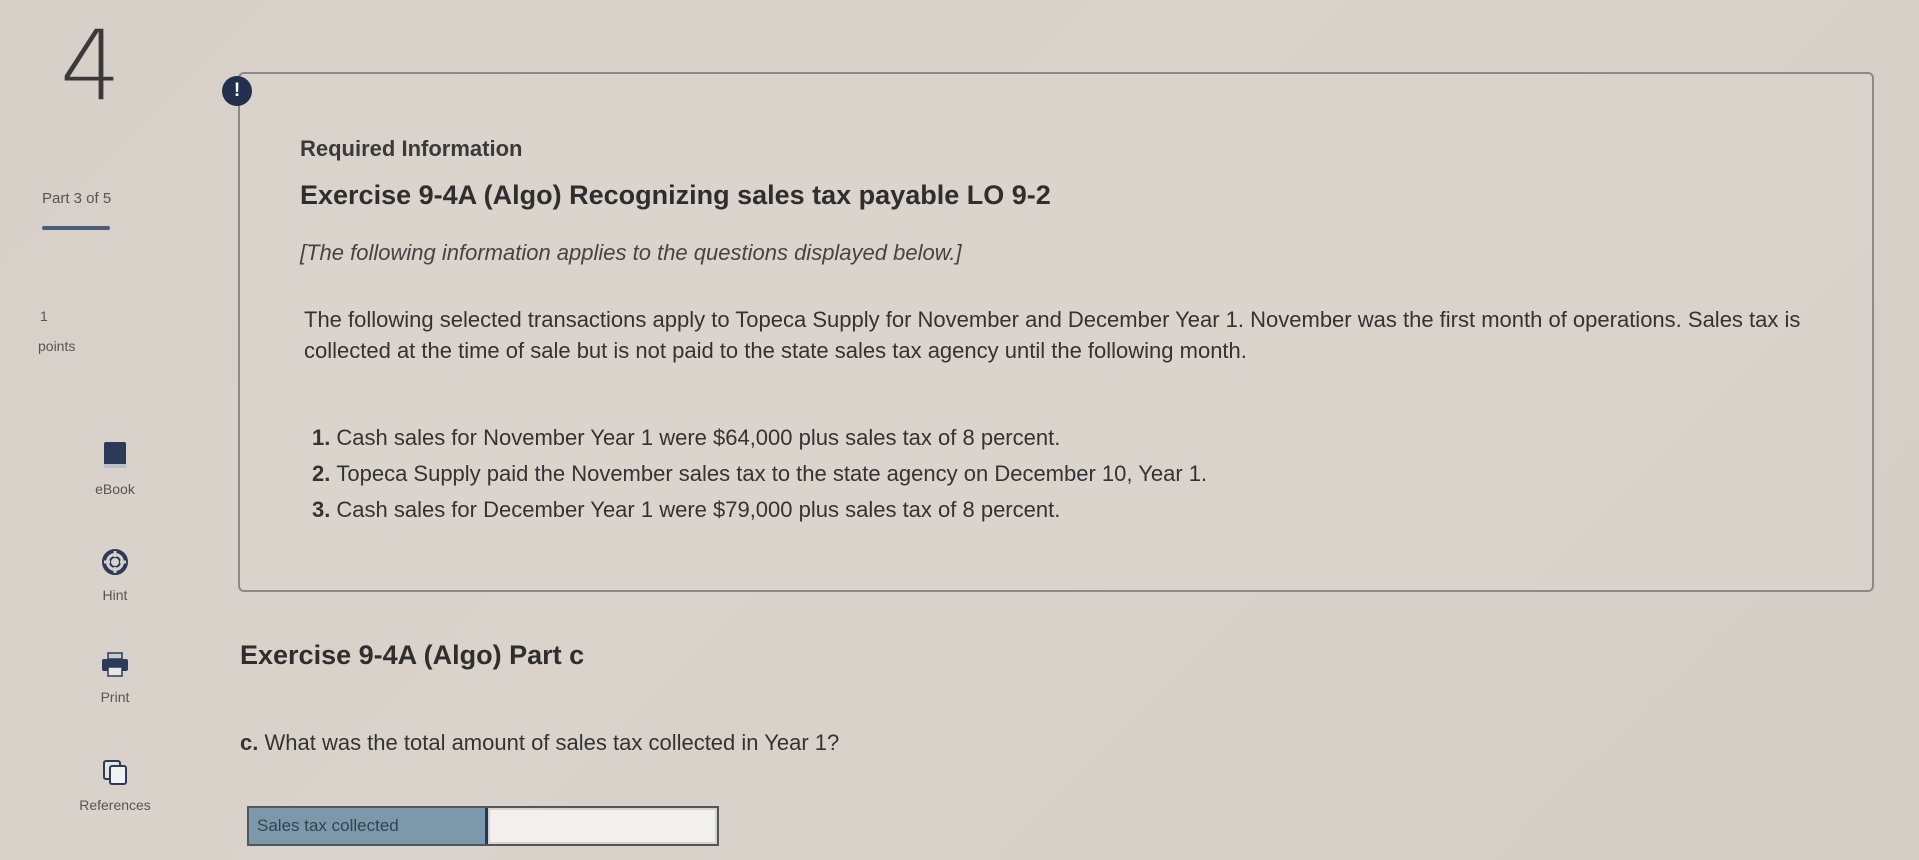  Describe the element at coordinates (321, 509) in the screenshot. I see `list-item-number: 3.` at that location.